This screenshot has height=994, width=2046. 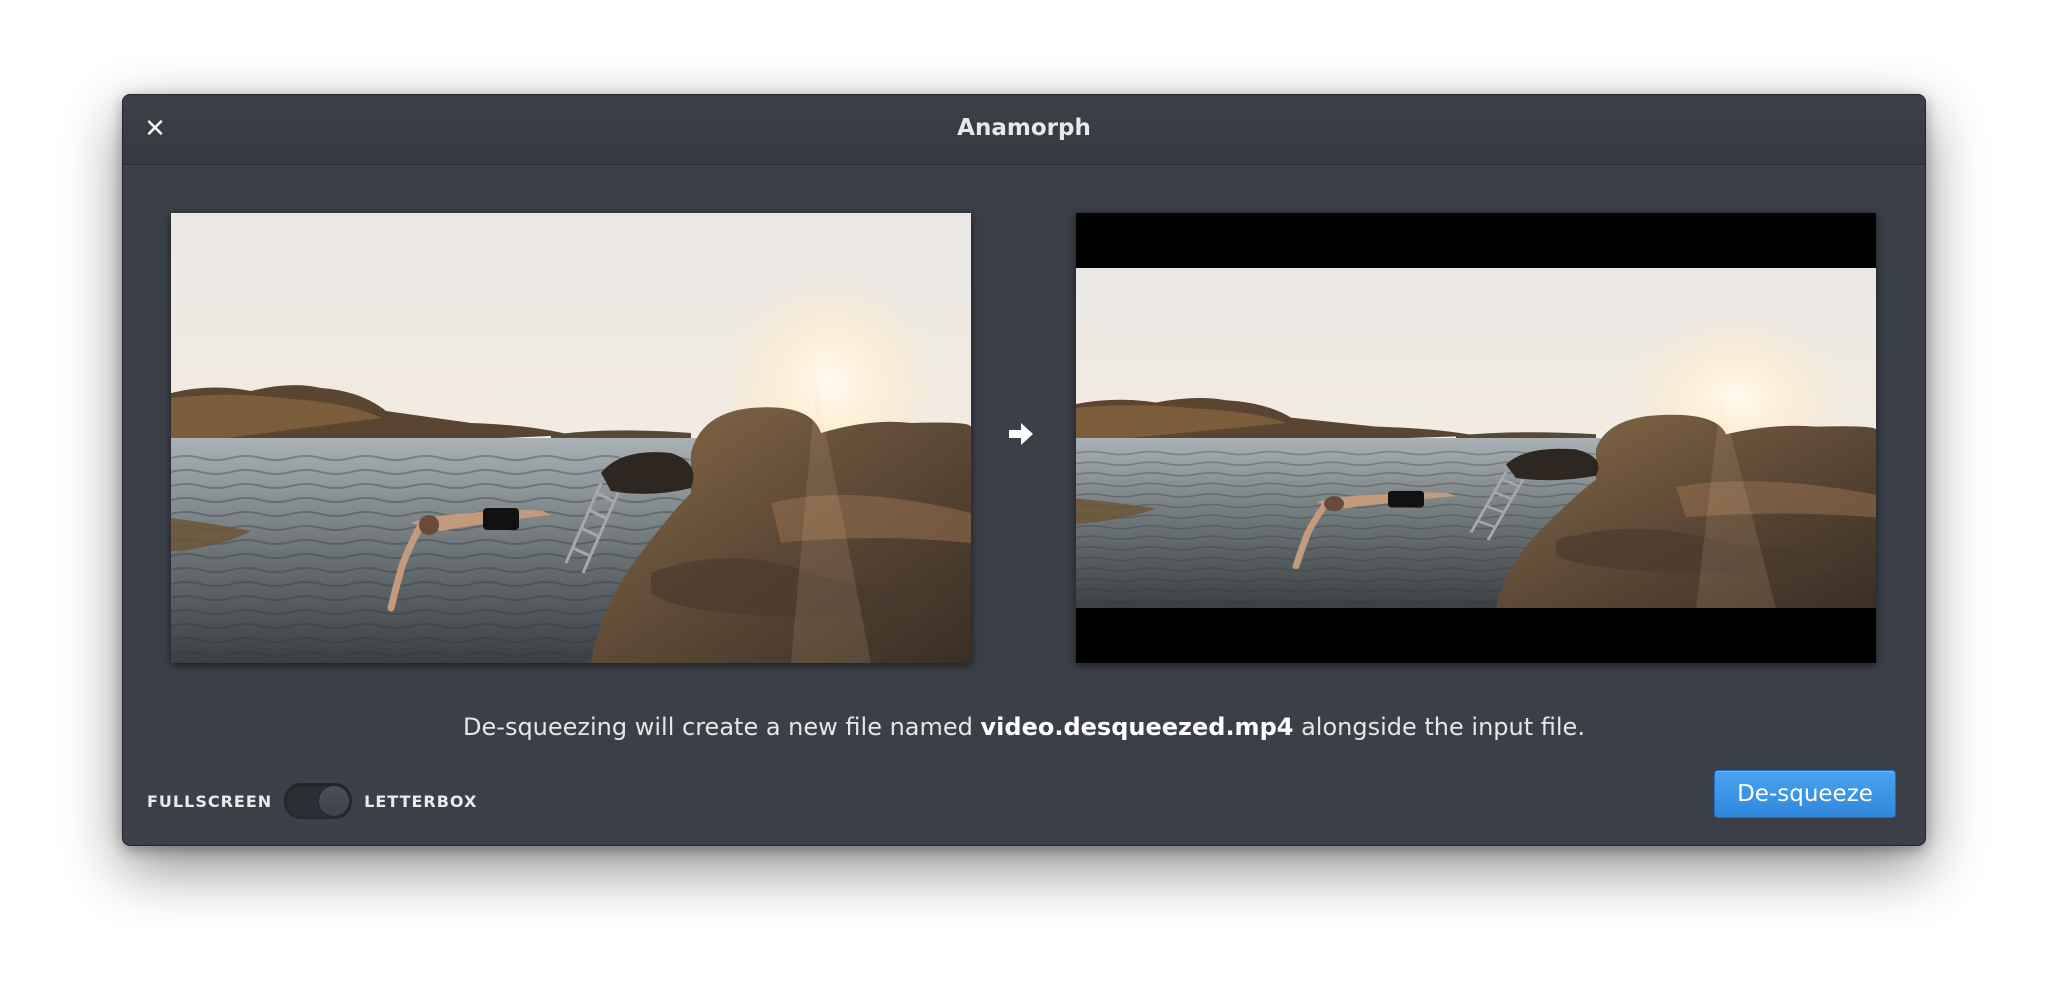 I want to click on window-title: Anamorph, so click(x=1024, y=128).